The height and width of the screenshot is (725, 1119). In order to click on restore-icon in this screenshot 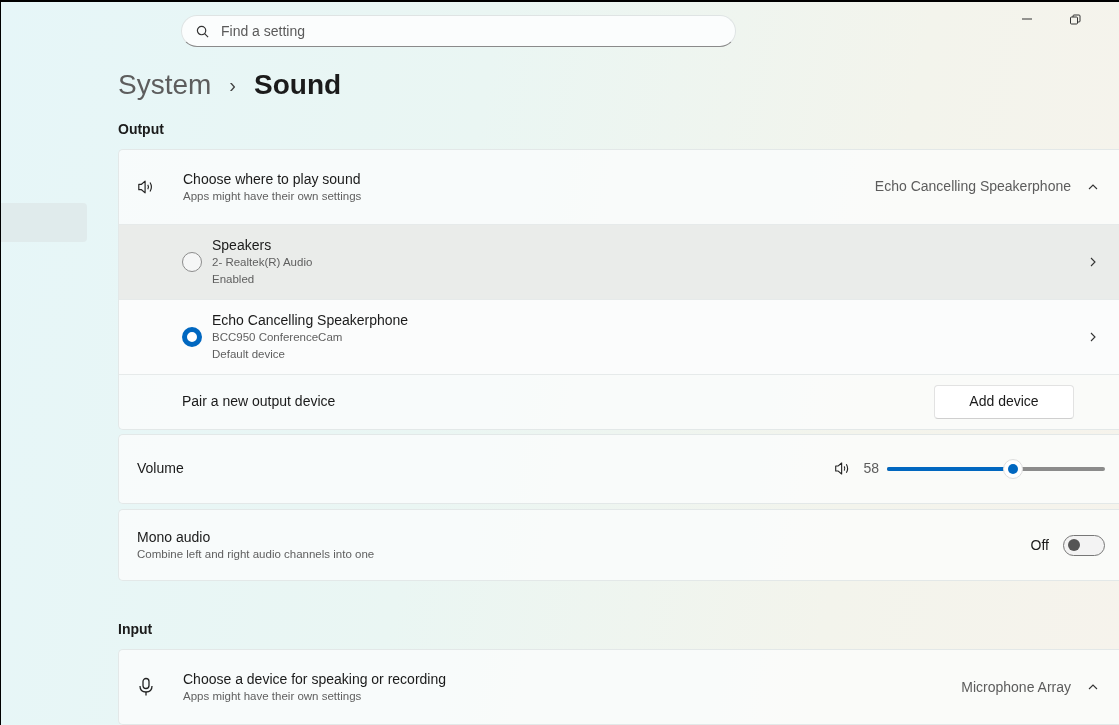, I will do `click(1075, 20)`.